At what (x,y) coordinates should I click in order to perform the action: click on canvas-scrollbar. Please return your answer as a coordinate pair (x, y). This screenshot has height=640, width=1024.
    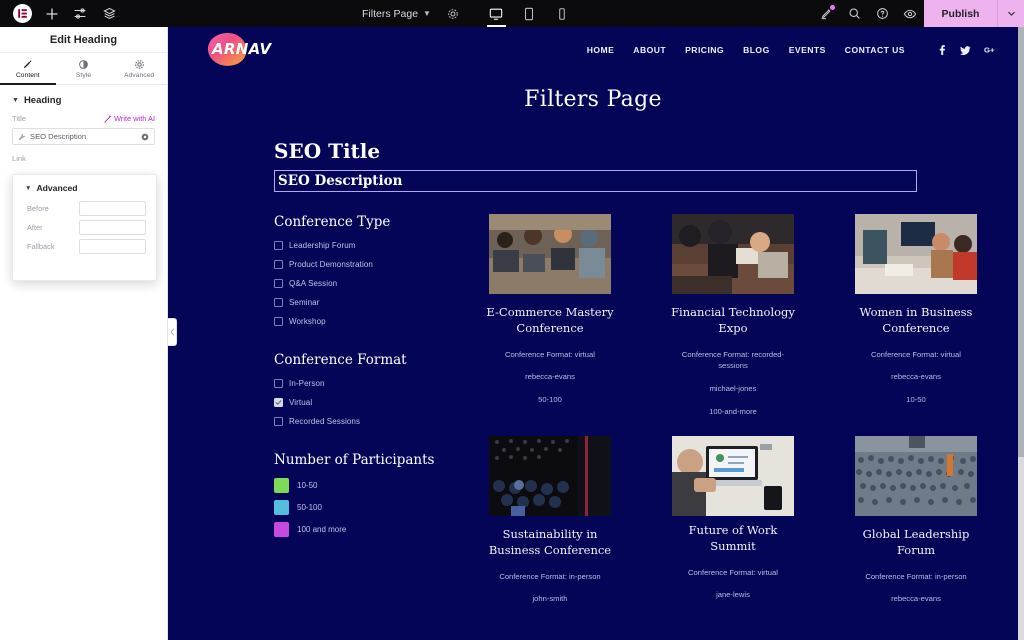
    Looking at the image, I should click on (1021, 333).